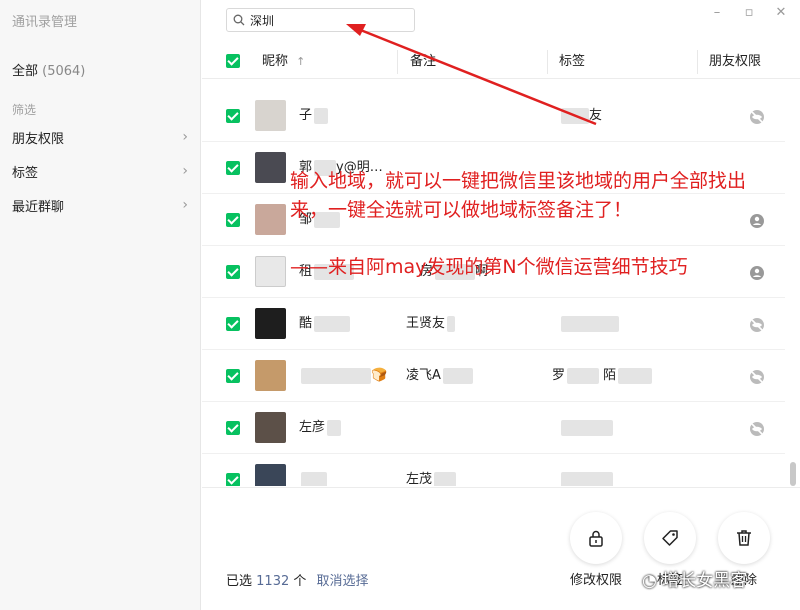  I want to click on annotation-line-3: ——来自阿may发现的第N个微信运营细节技巧, so click(489, 267).